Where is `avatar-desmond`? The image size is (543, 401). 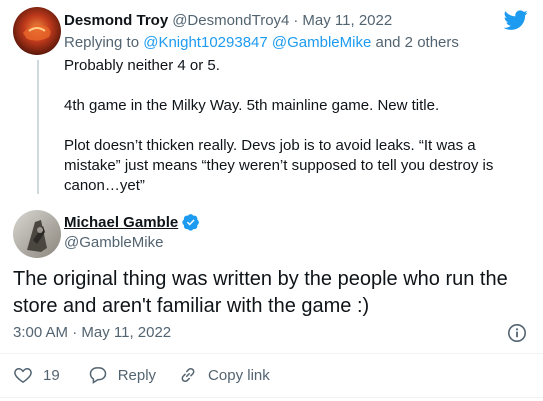 avatar-desmond is located at coordinates (37, 31).